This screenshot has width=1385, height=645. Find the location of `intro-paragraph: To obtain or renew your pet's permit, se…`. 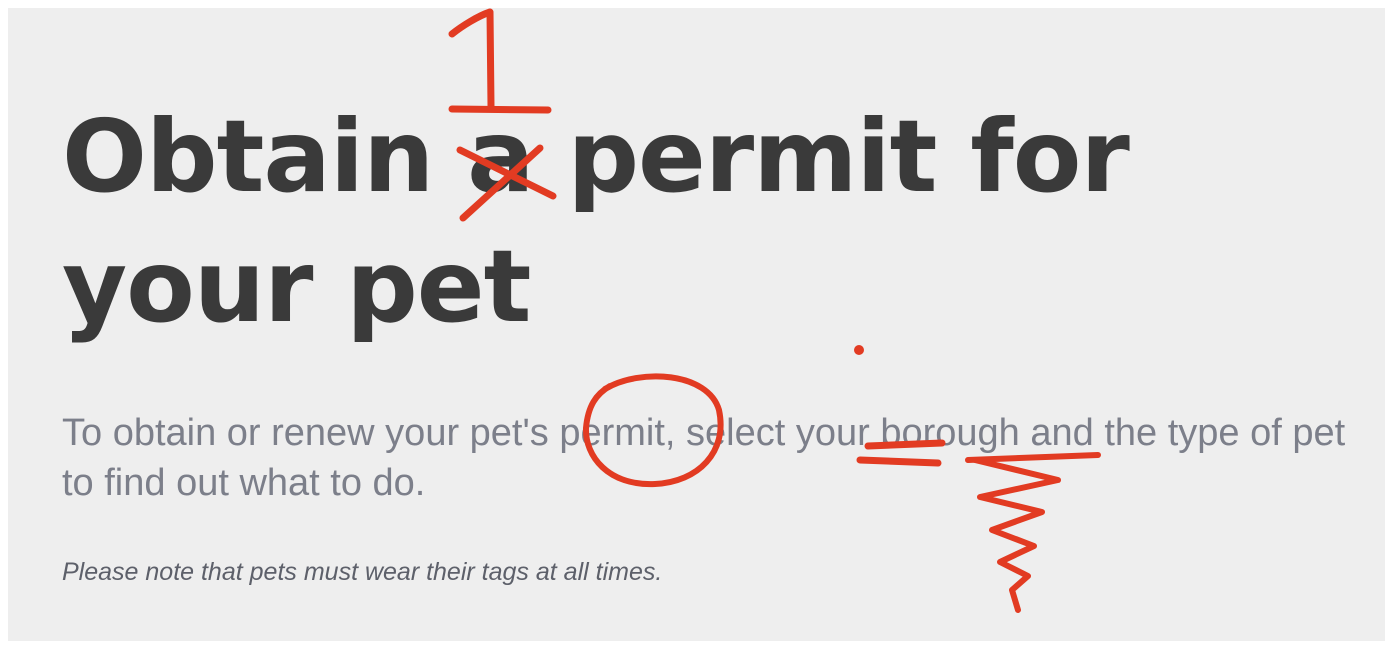

intro-paragraph: To obtain or renew your pet's permit, se… is located at coordinates (719, 458).